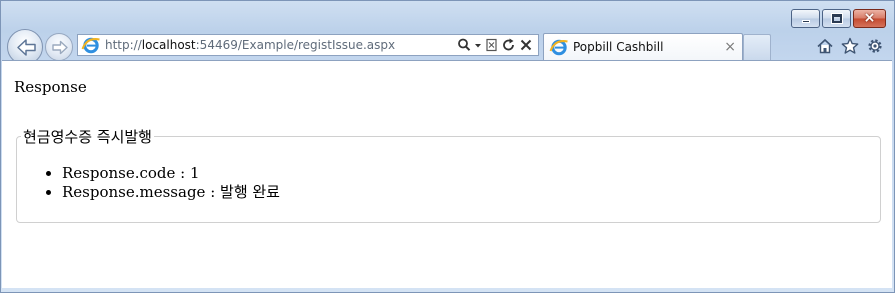 Image resolution: width=895 pixels, height=293 pixels. What do you see at coordinates (87, 137) in the screenshot?
I see `fieldset-legend: 현금영수증 즉시발행` at bounding box center [87, 137].